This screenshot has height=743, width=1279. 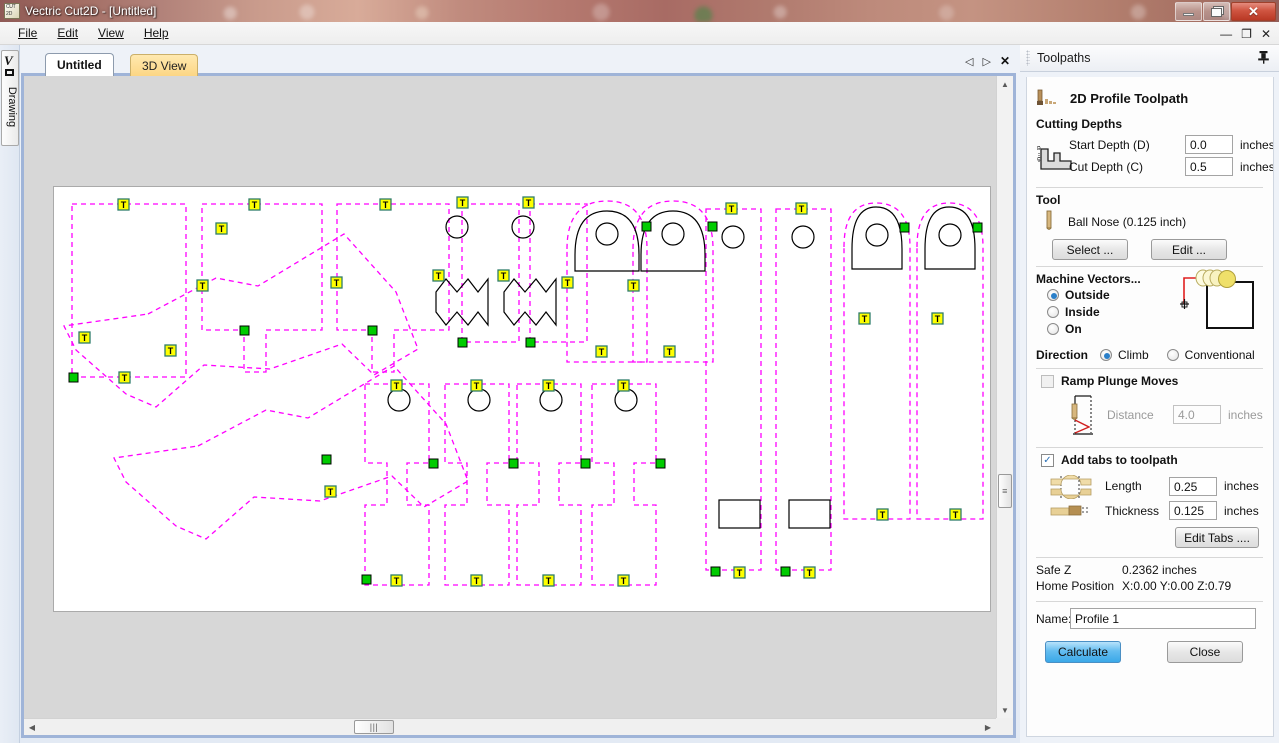 What do you see at coordinates (1245, 414) in the screenshot?
I see `ramp-distance-unit: inches` at bounding box center [1245, 414].